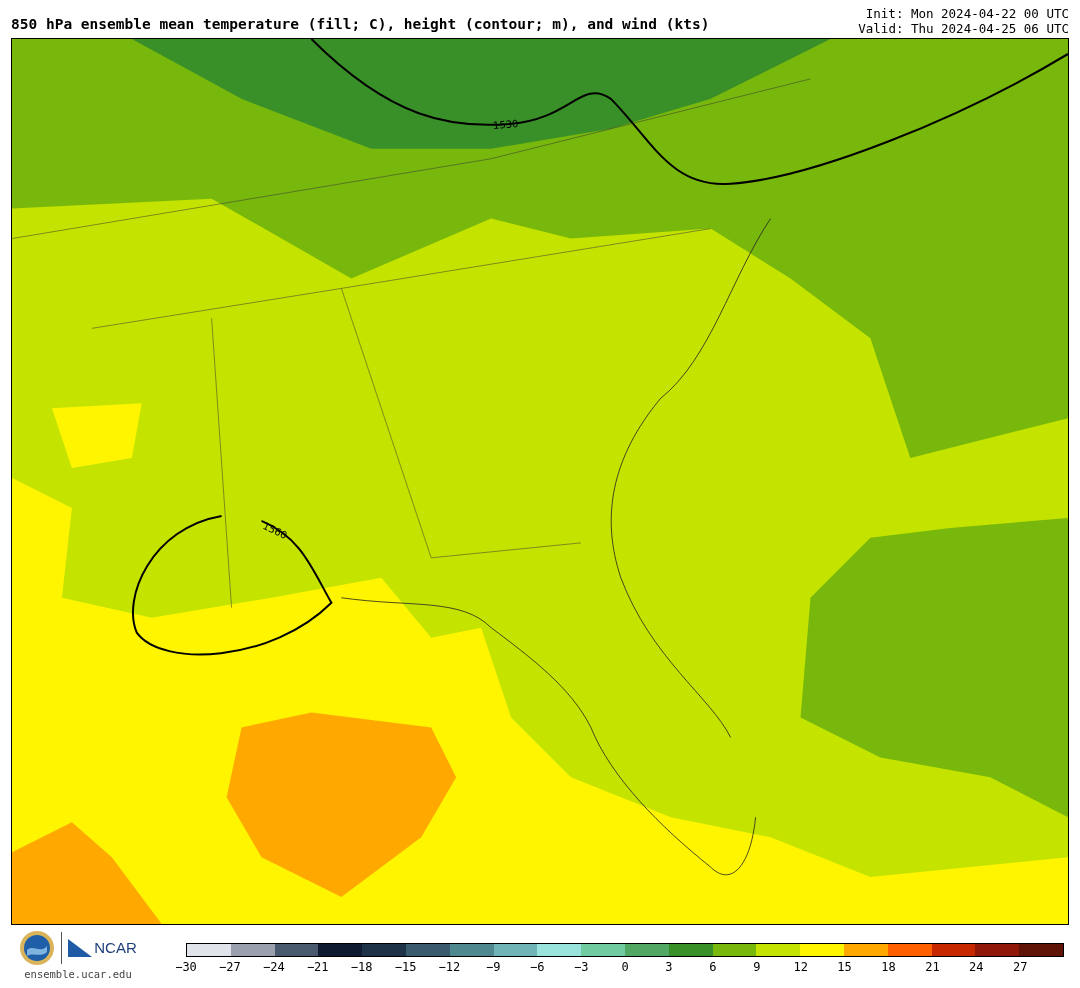  Describe the element at coordinates (78, 974) in the screenshot. I see `site-url: ensemble.ucar.edu` at that location.